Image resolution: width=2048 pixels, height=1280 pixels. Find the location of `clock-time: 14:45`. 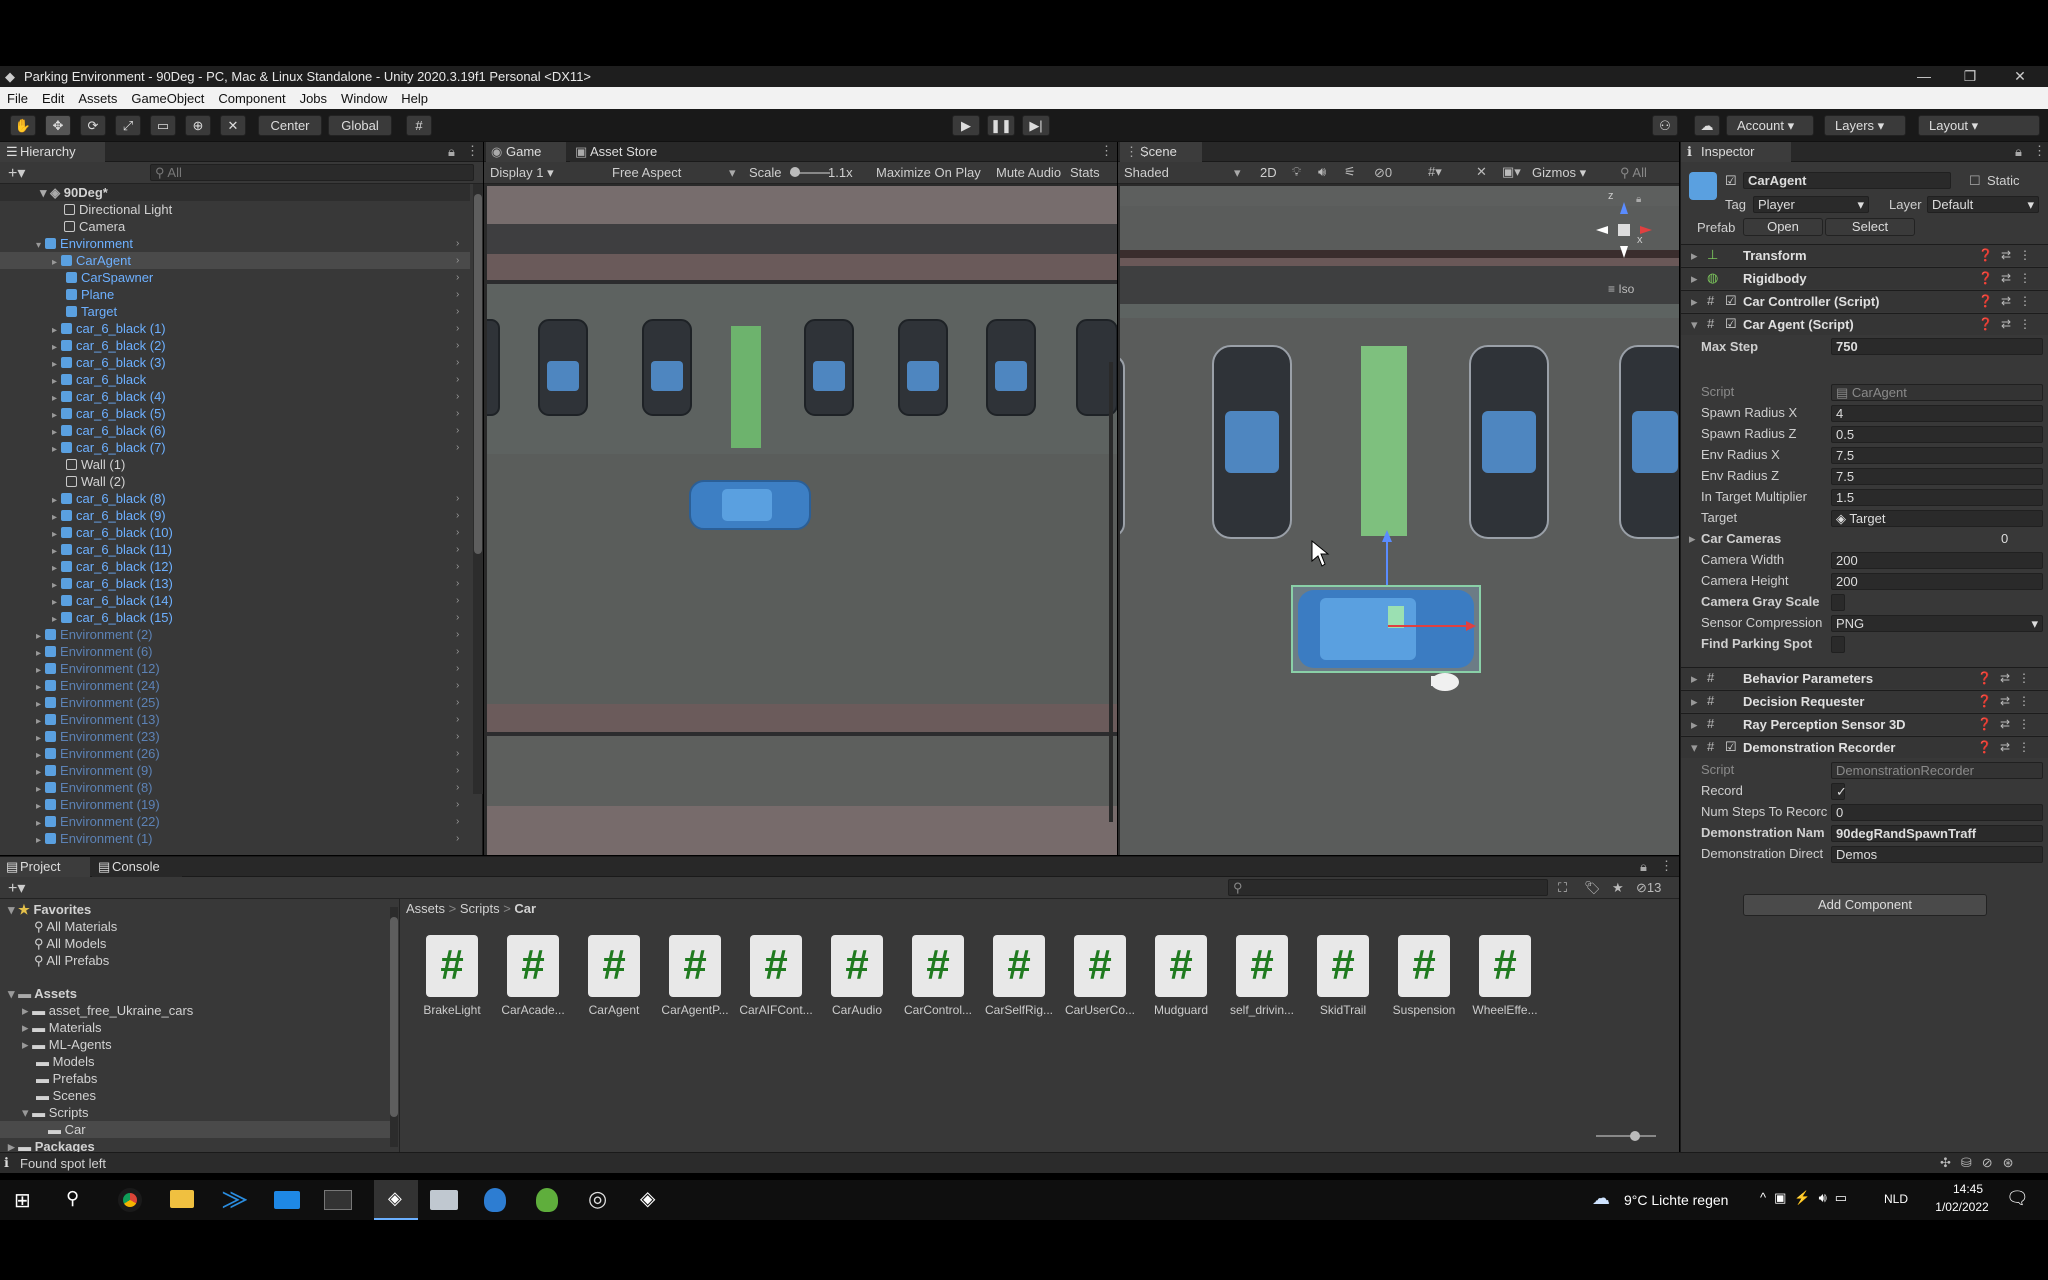

clock-time: 14:45 is located at coordinates (1968, 1189).